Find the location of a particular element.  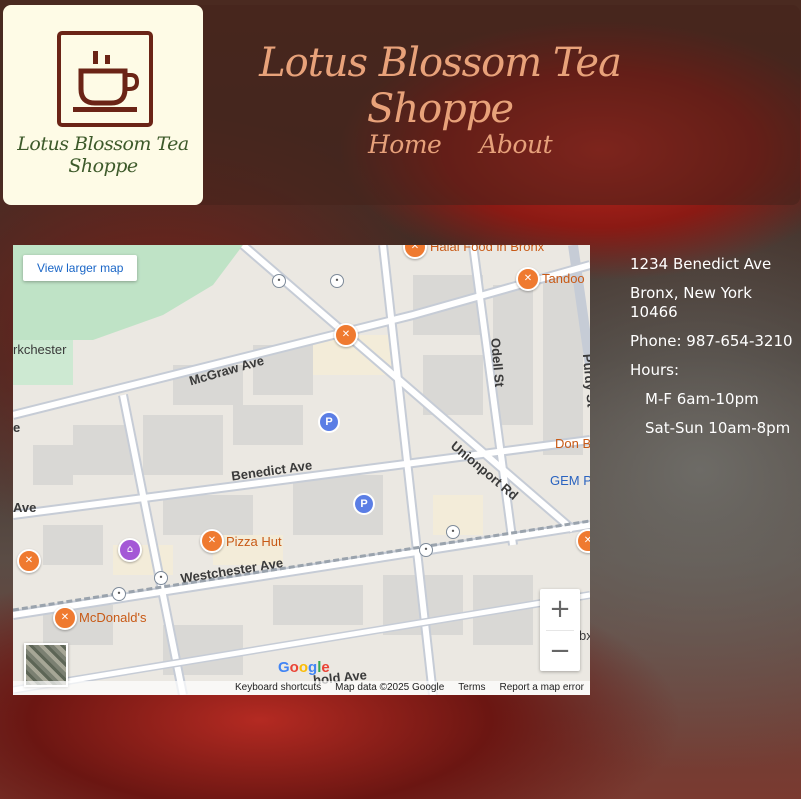

street-label: Ave is located at coordinates (25, 507).